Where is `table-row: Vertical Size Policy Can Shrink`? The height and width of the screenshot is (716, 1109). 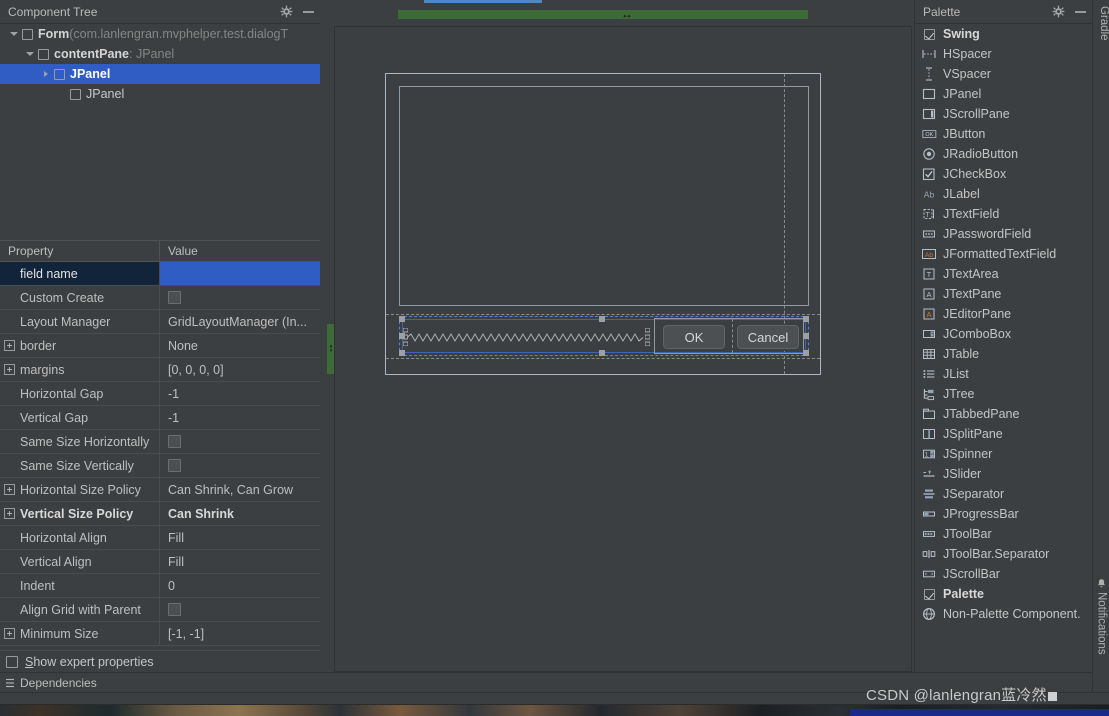 table-row: Vertical Size Policy Can Shrink is located at coordinates (160, 514).